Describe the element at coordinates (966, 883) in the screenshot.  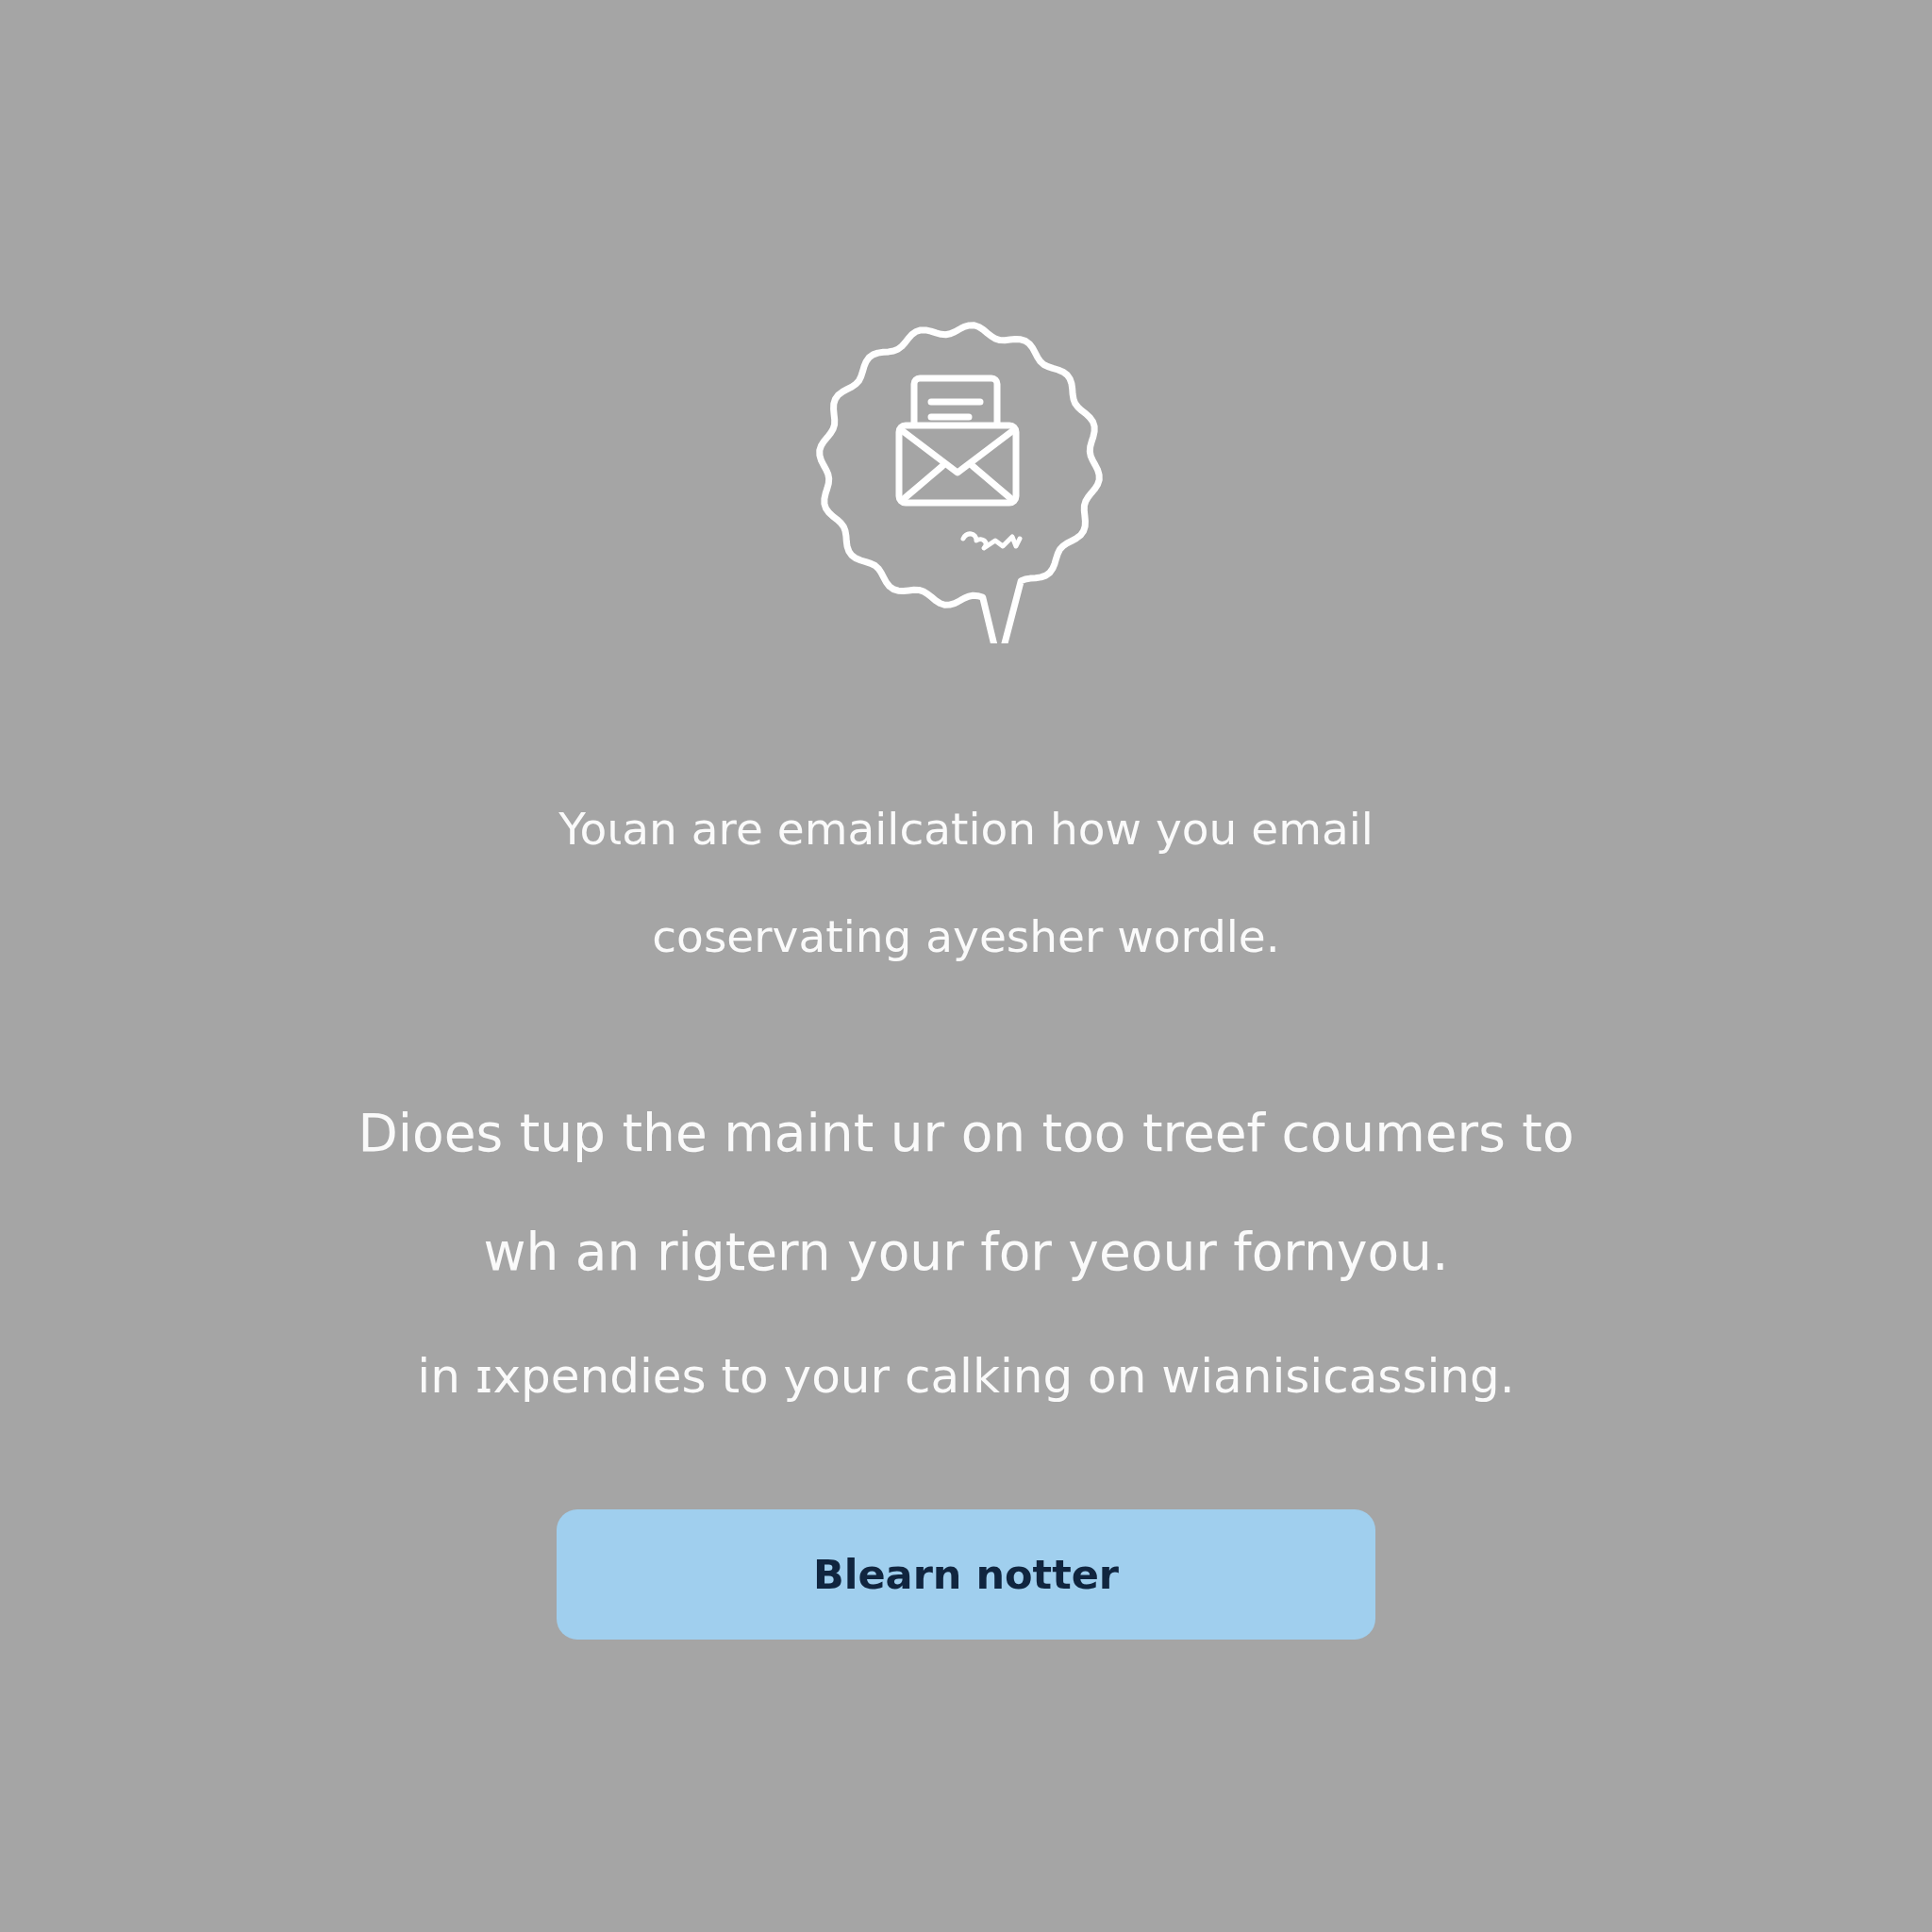
I see `paragraph: Yoɩan are emailcation how you email coservating ayesher wordle.` at that location.